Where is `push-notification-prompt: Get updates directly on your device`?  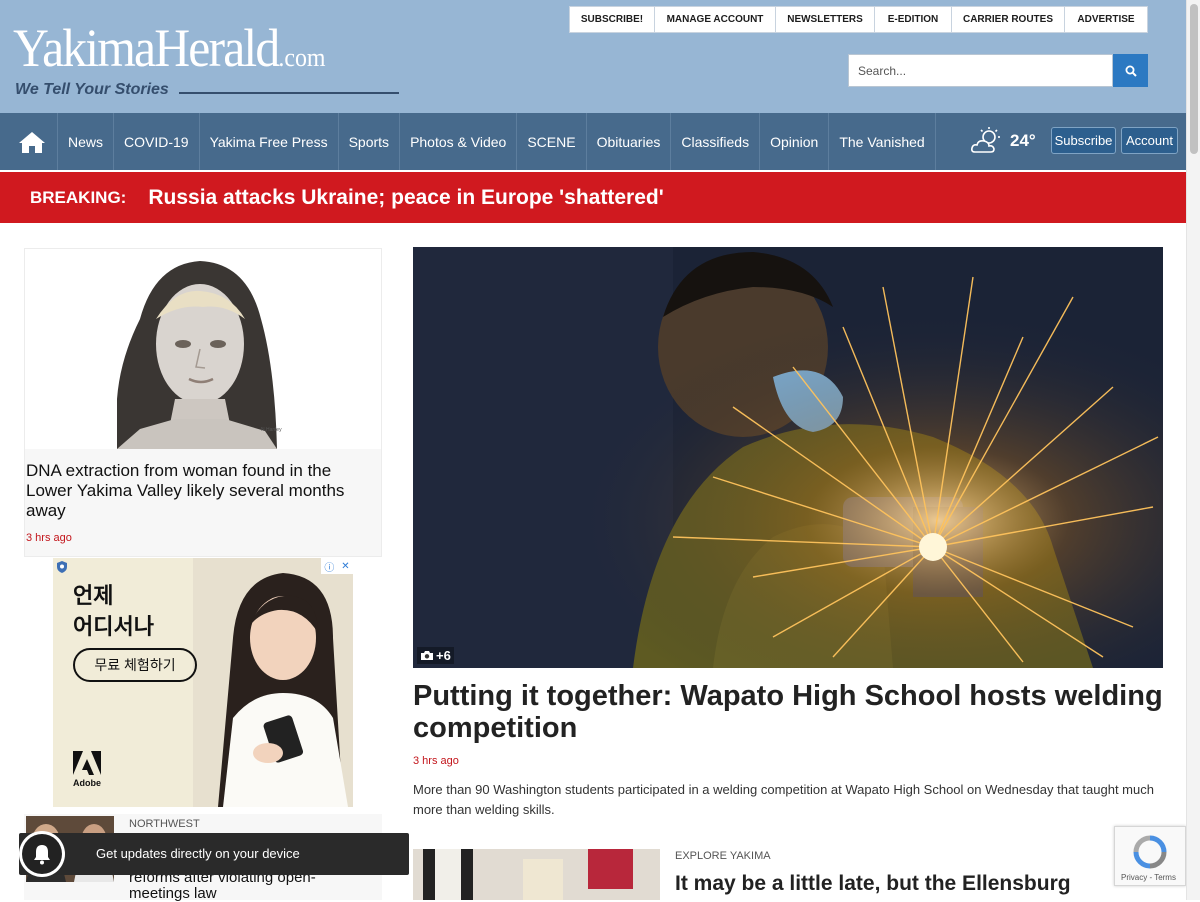
push-notification-prompt: Get updates directly on your device is located at coordinates (214, 854).